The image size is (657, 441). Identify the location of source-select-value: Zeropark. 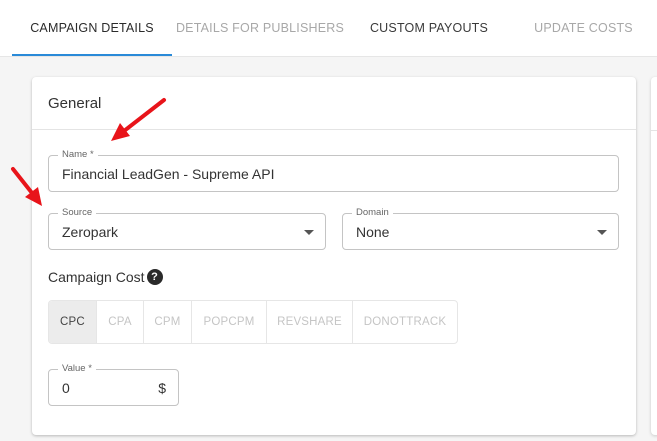
(90, 231).